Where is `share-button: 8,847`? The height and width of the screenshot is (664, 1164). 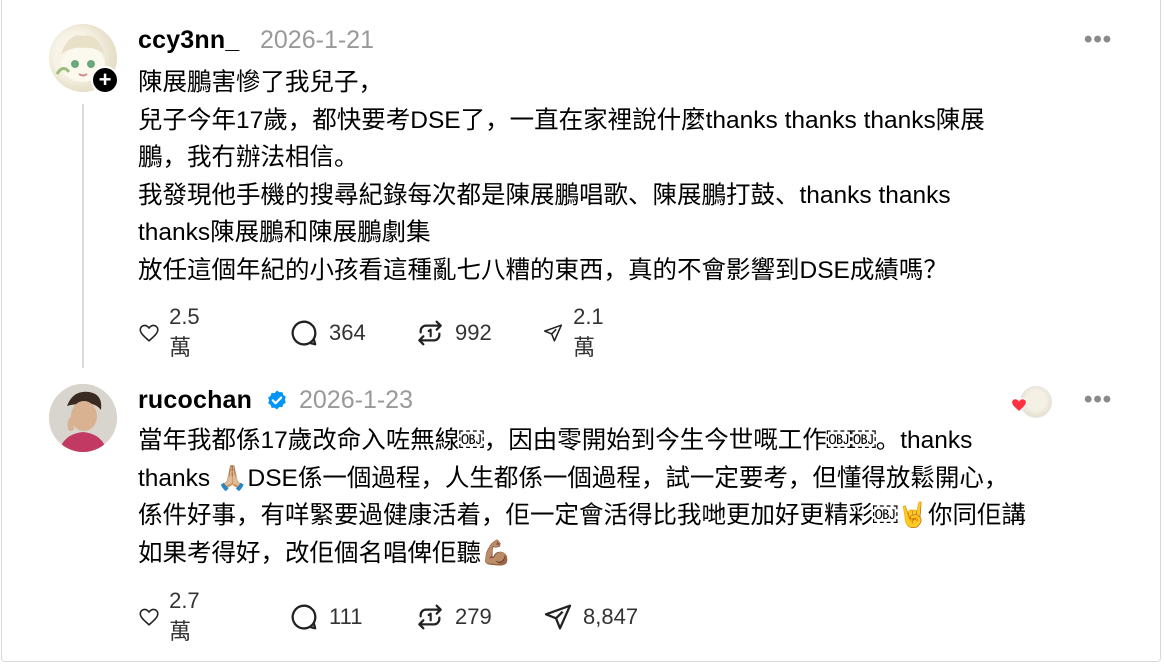
share-button: 8,847 is located at coordinates (590, 617).